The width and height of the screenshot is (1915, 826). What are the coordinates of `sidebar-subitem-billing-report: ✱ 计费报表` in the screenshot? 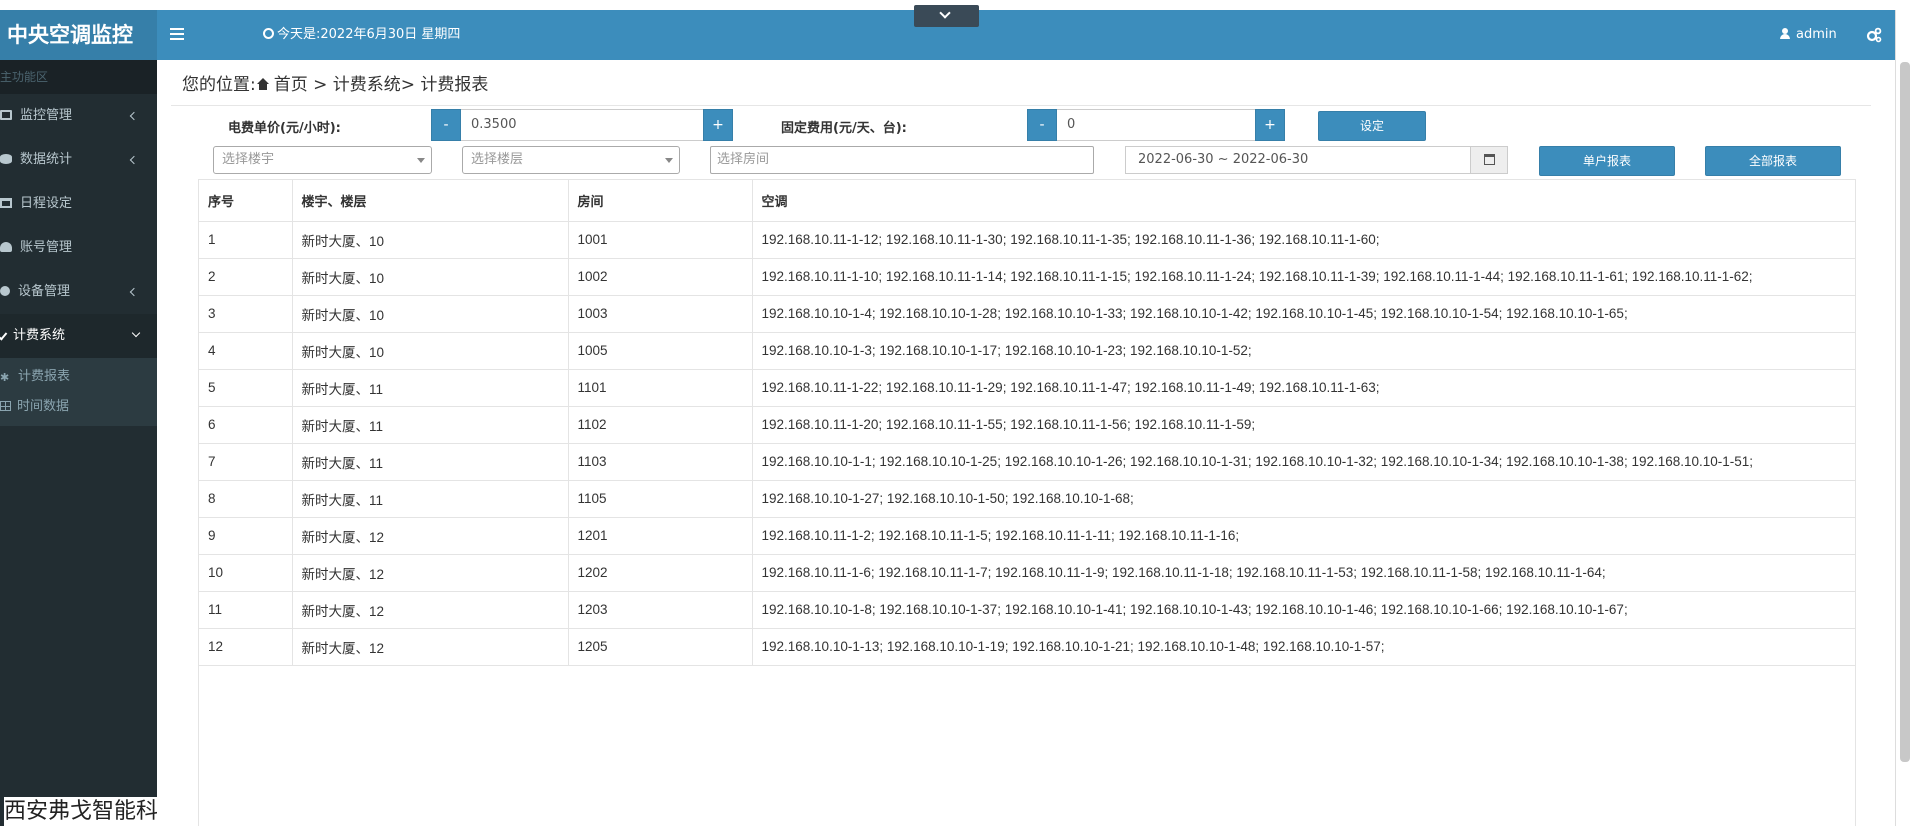 It's located at (78, 377).